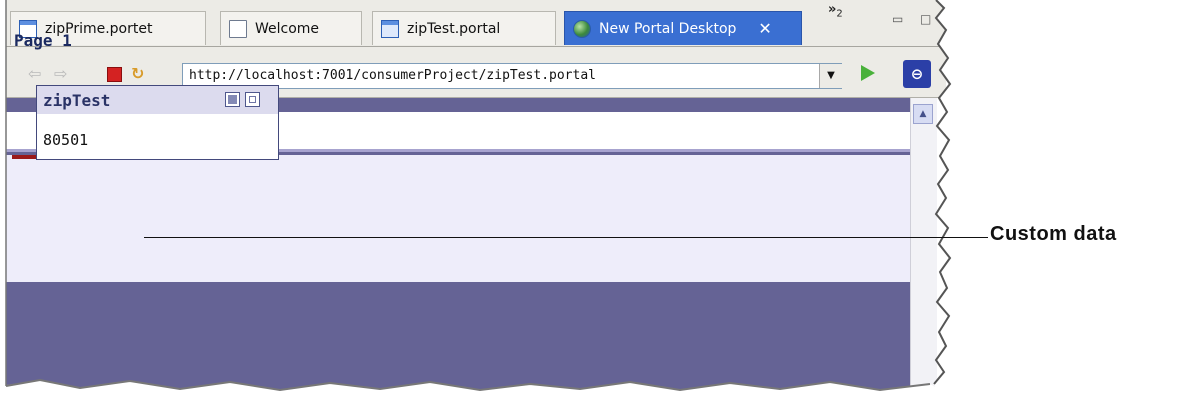 This screenshot has width=1189, height=398. Describe the element at coordinates (238, 28) in the screenshot. I see `document-icon` at that location.